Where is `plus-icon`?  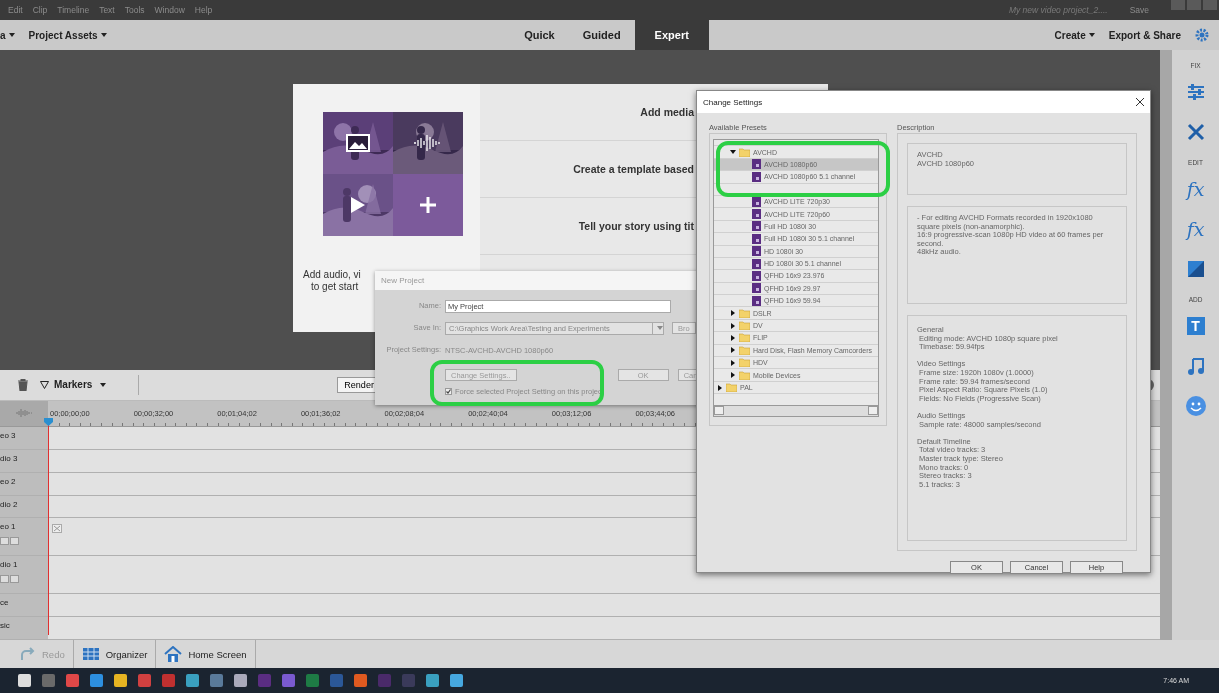 plus-icon is located at coordinates (428, 205).